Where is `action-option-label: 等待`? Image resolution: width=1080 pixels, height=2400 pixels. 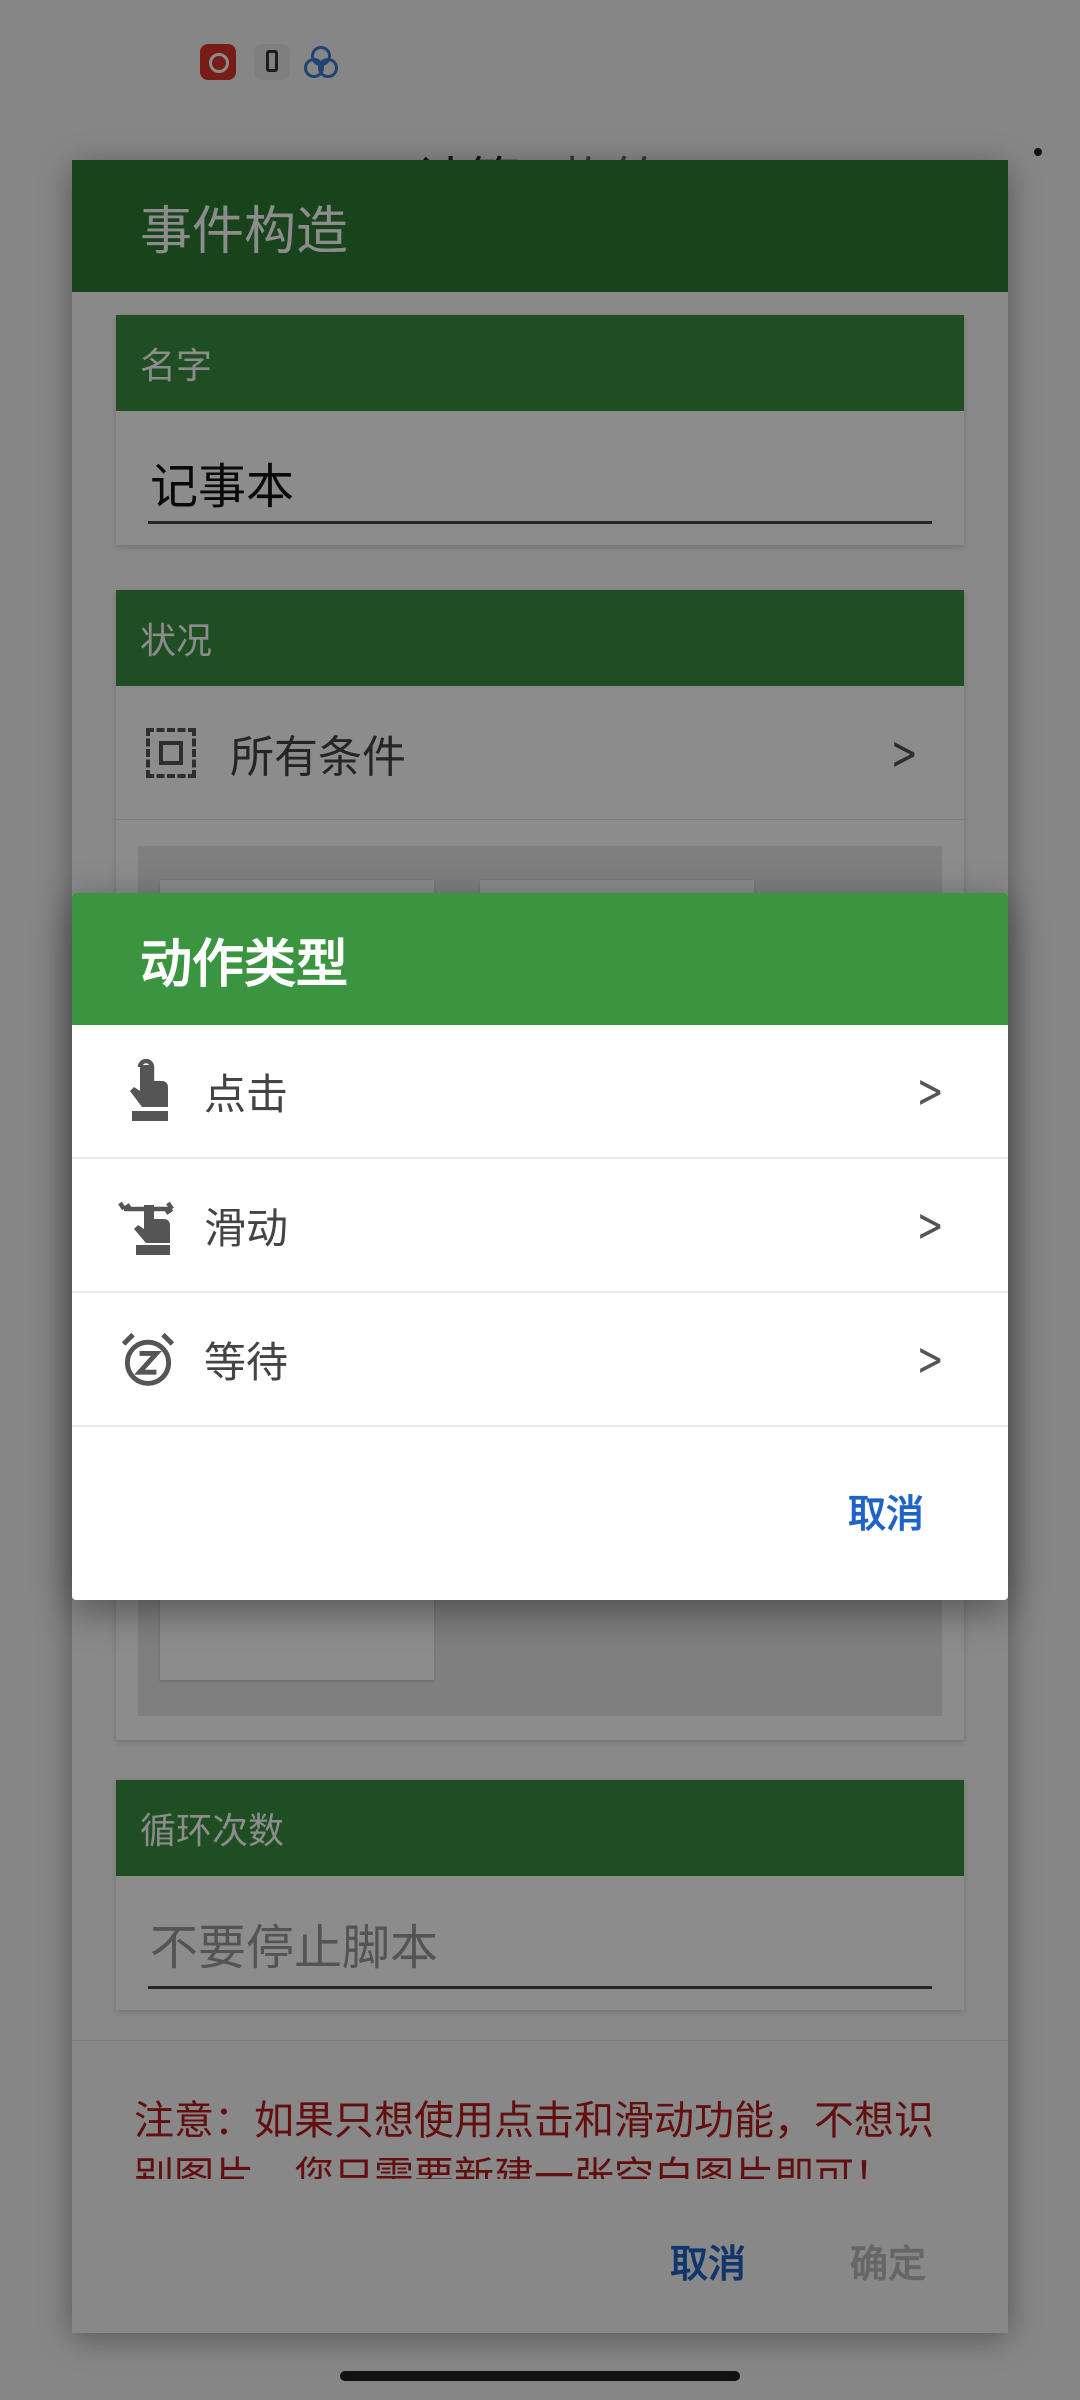
action-option-label: 等待 is located at coordinates (246, 1362).